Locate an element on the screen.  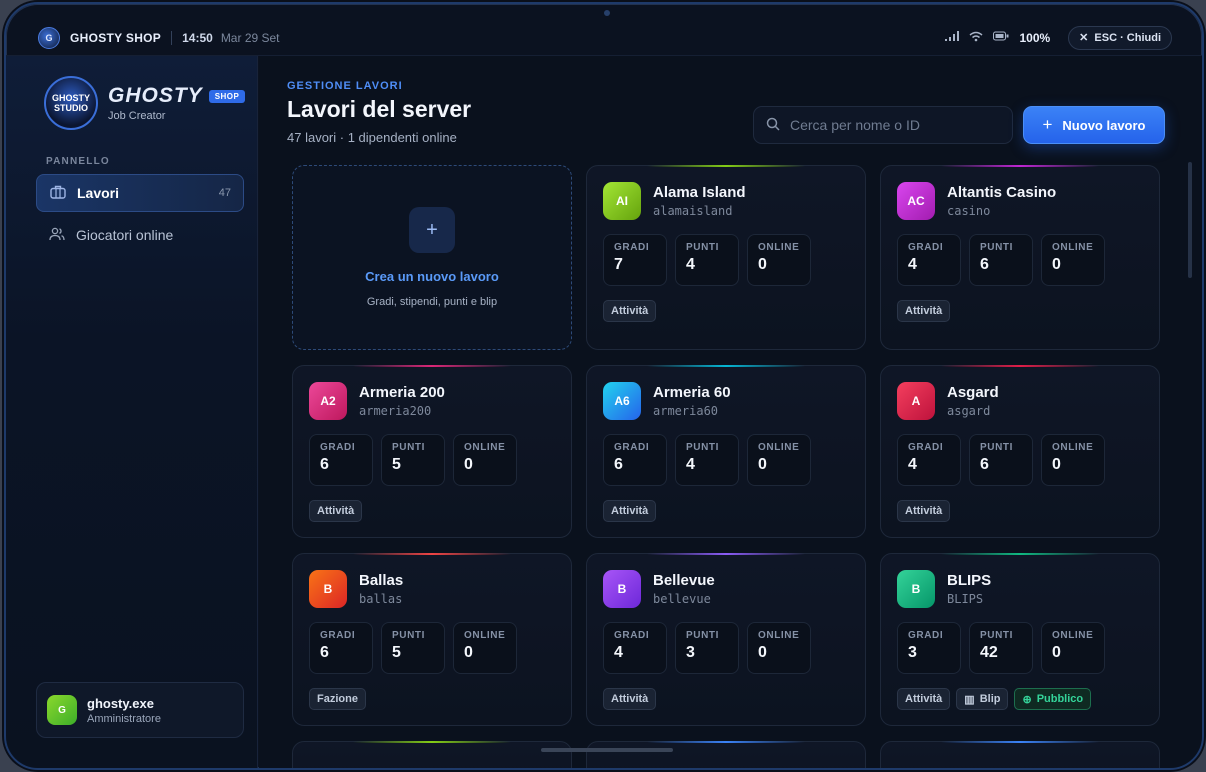
job-id: casino is located at coordinates (969, 211).